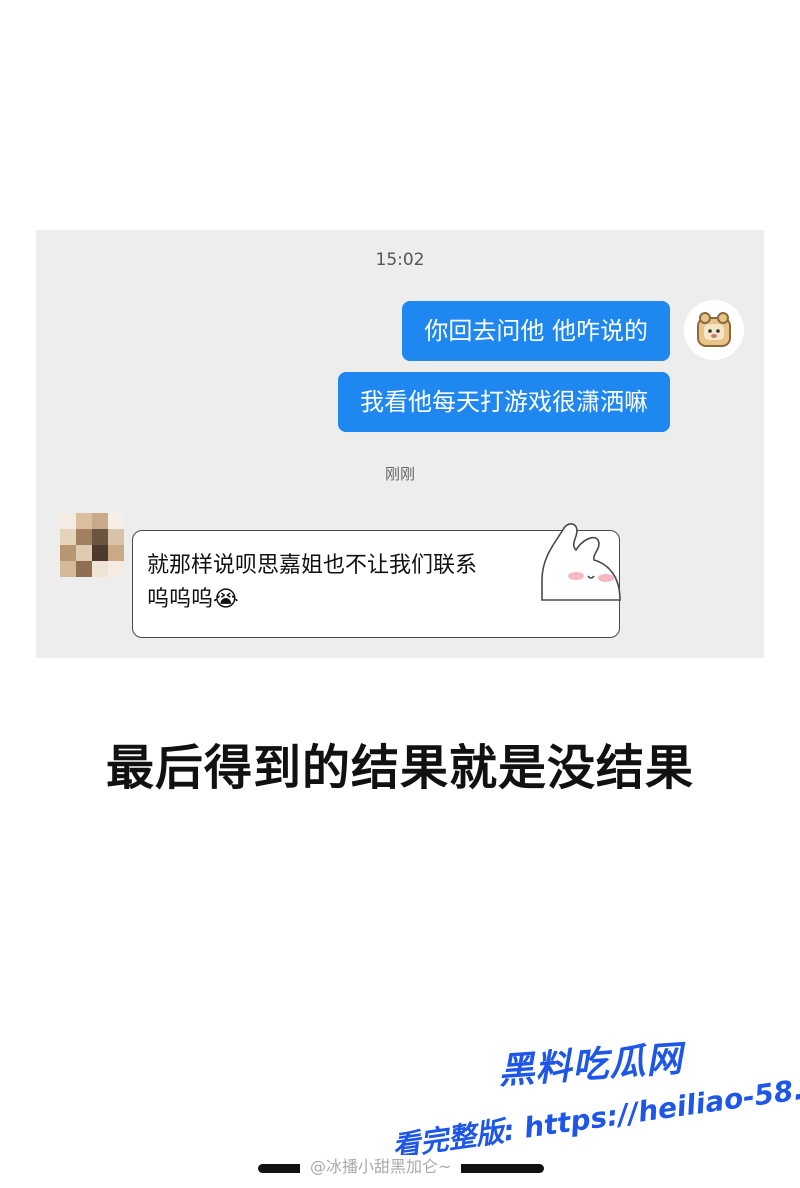 The height and width of the screenshot is (1188, 800). What do you see at coordinates (504, 402) in the screenshot?
I see `outgoing-message-bubble: 我看他每天打游戏很潇洒嘛` at bounding box center [504, 402].